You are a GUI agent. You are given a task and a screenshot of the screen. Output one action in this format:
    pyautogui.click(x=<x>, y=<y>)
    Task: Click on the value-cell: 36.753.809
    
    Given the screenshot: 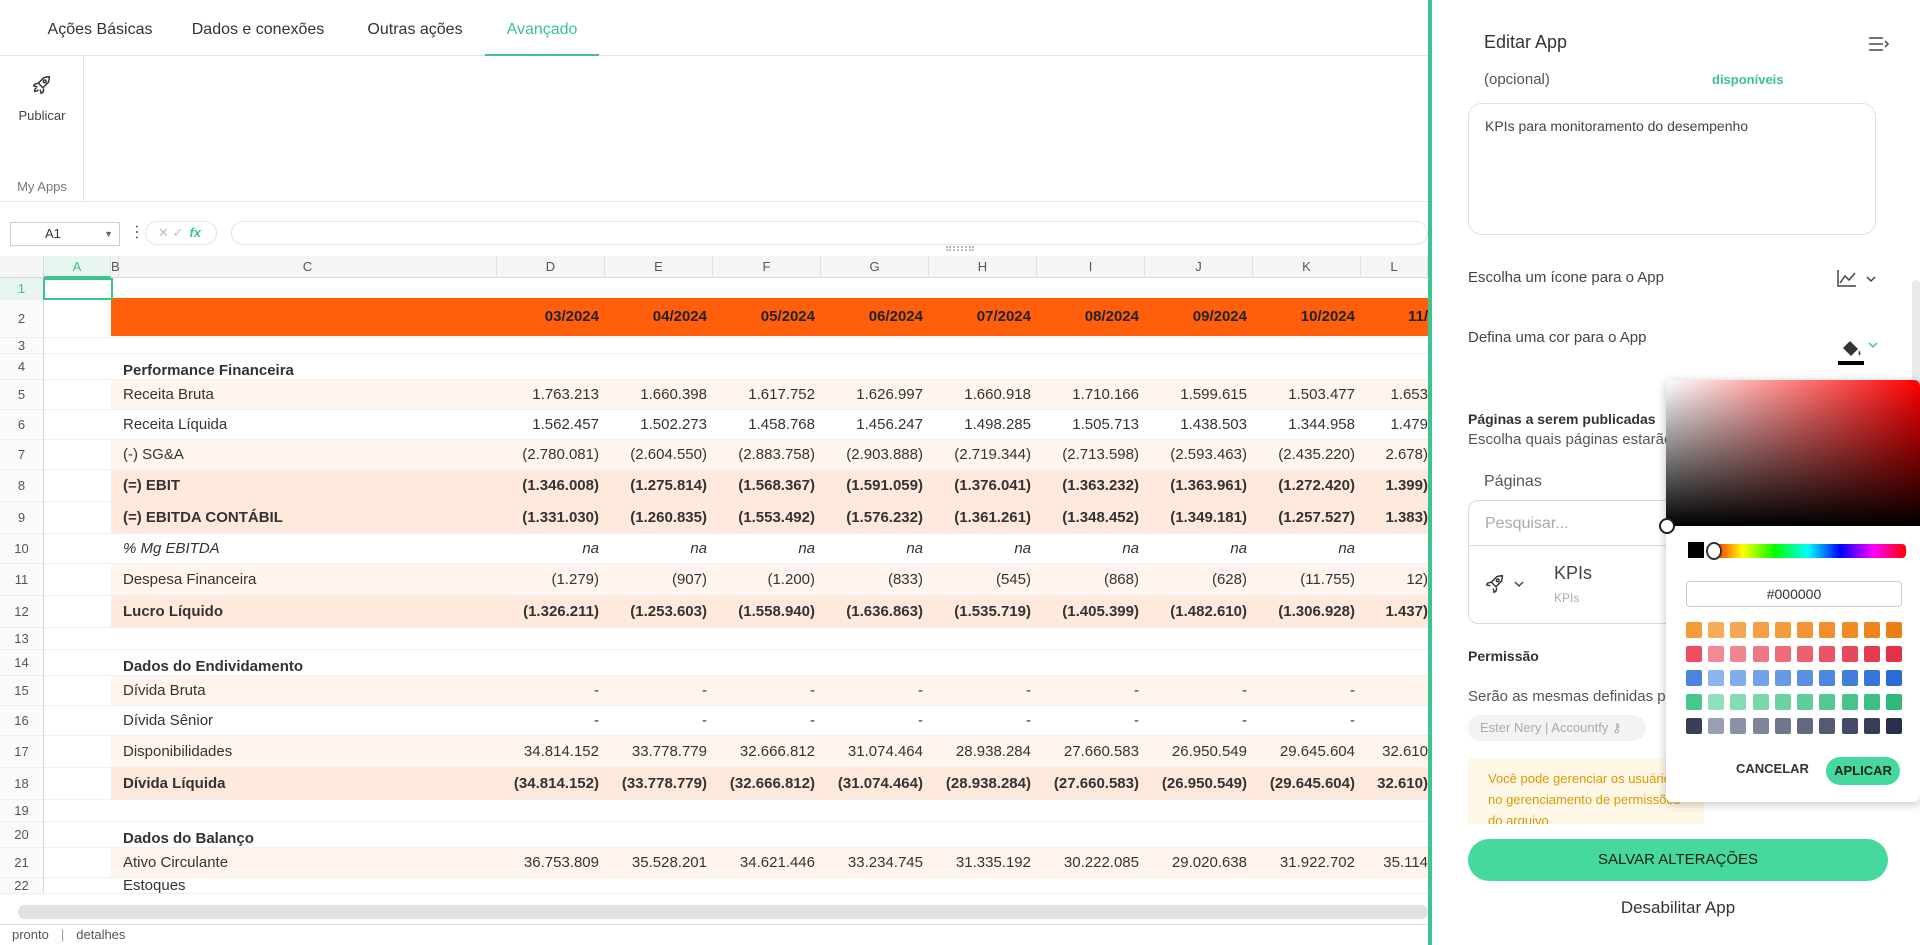 What is the action you would take?
    pyautogui.click(x=548, y=863)
    